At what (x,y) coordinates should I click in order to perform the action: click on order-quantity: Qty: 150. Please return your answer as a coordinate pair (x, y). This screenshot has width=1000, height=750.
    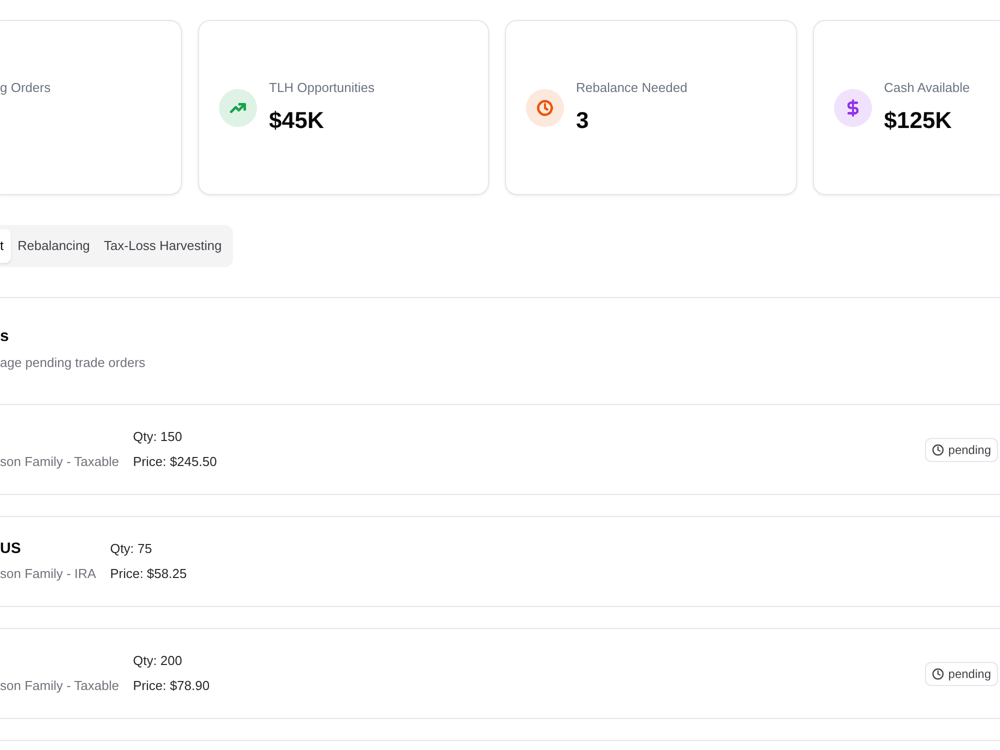
    Looking at the image, I should click on (158, 437).